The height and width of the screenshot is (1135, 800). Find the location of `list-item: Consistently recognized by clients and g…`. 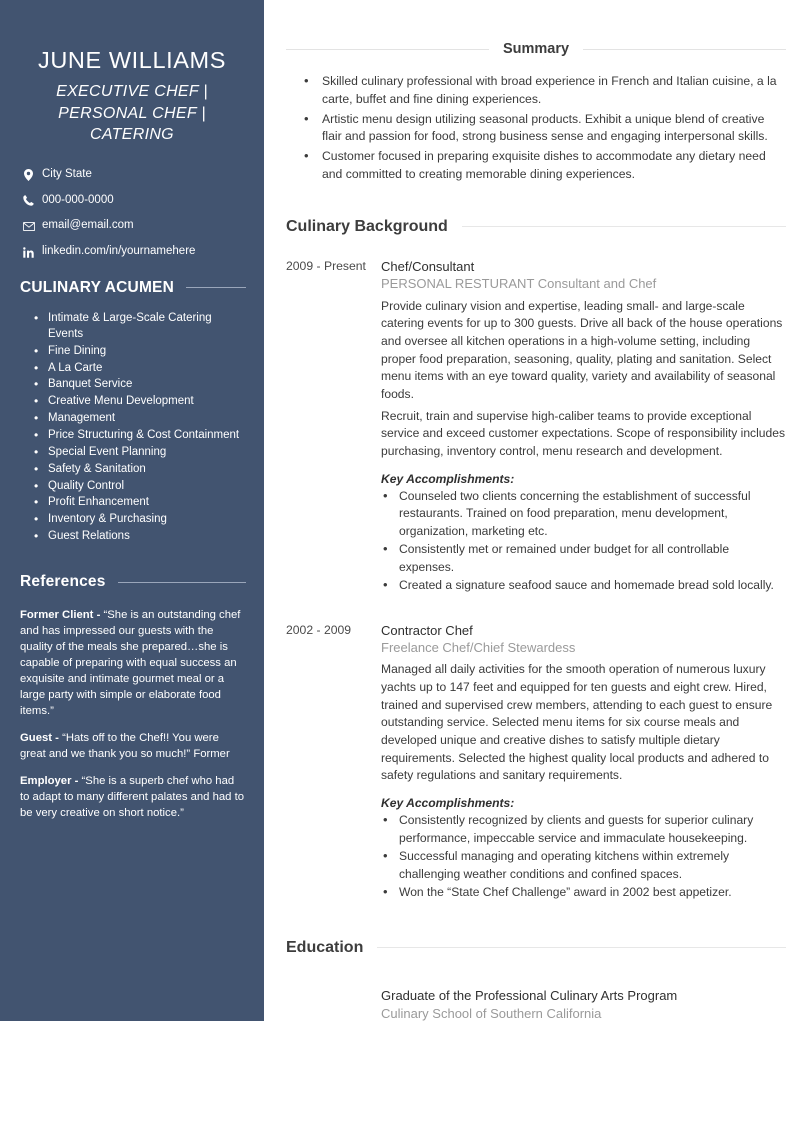

list-item: Consistently recognized by clients and g… is located at coordinates (583, 829).